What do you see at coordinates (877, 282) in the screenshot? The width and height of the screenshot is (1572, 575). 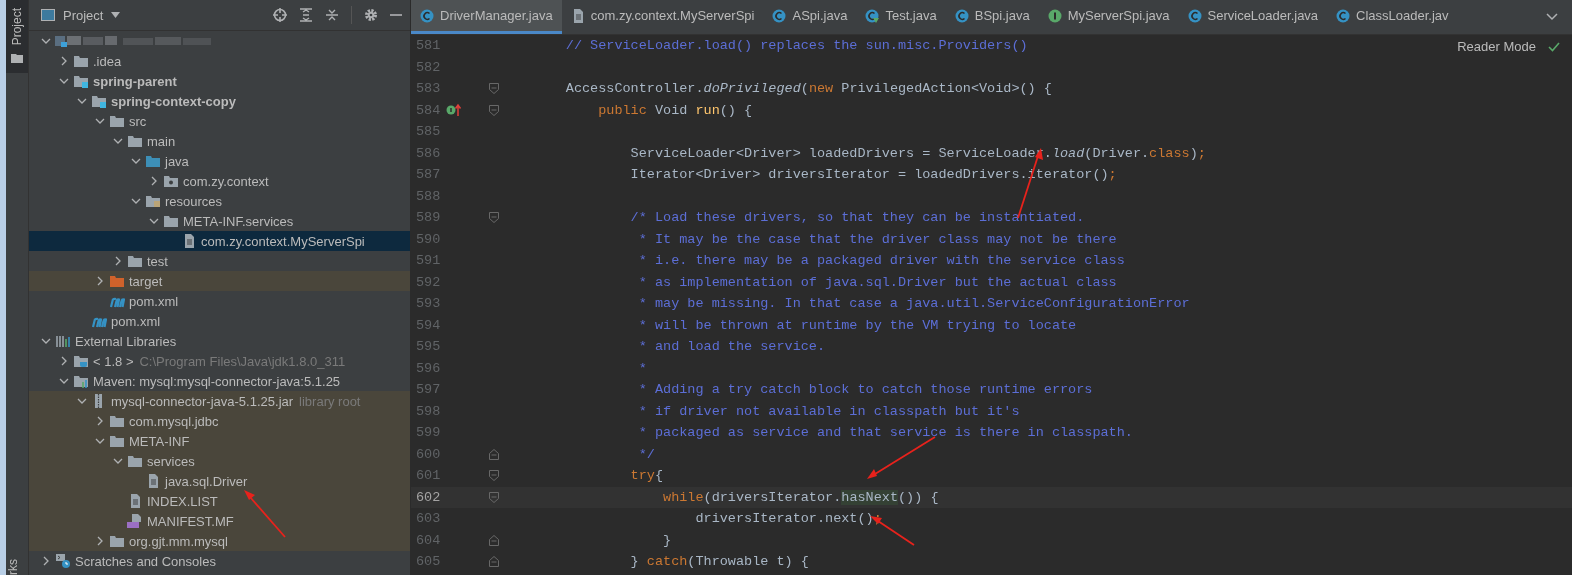 I see `code-line: * as implementation of java.sql.Driver but the actual class` at bounding box center [877, 282].